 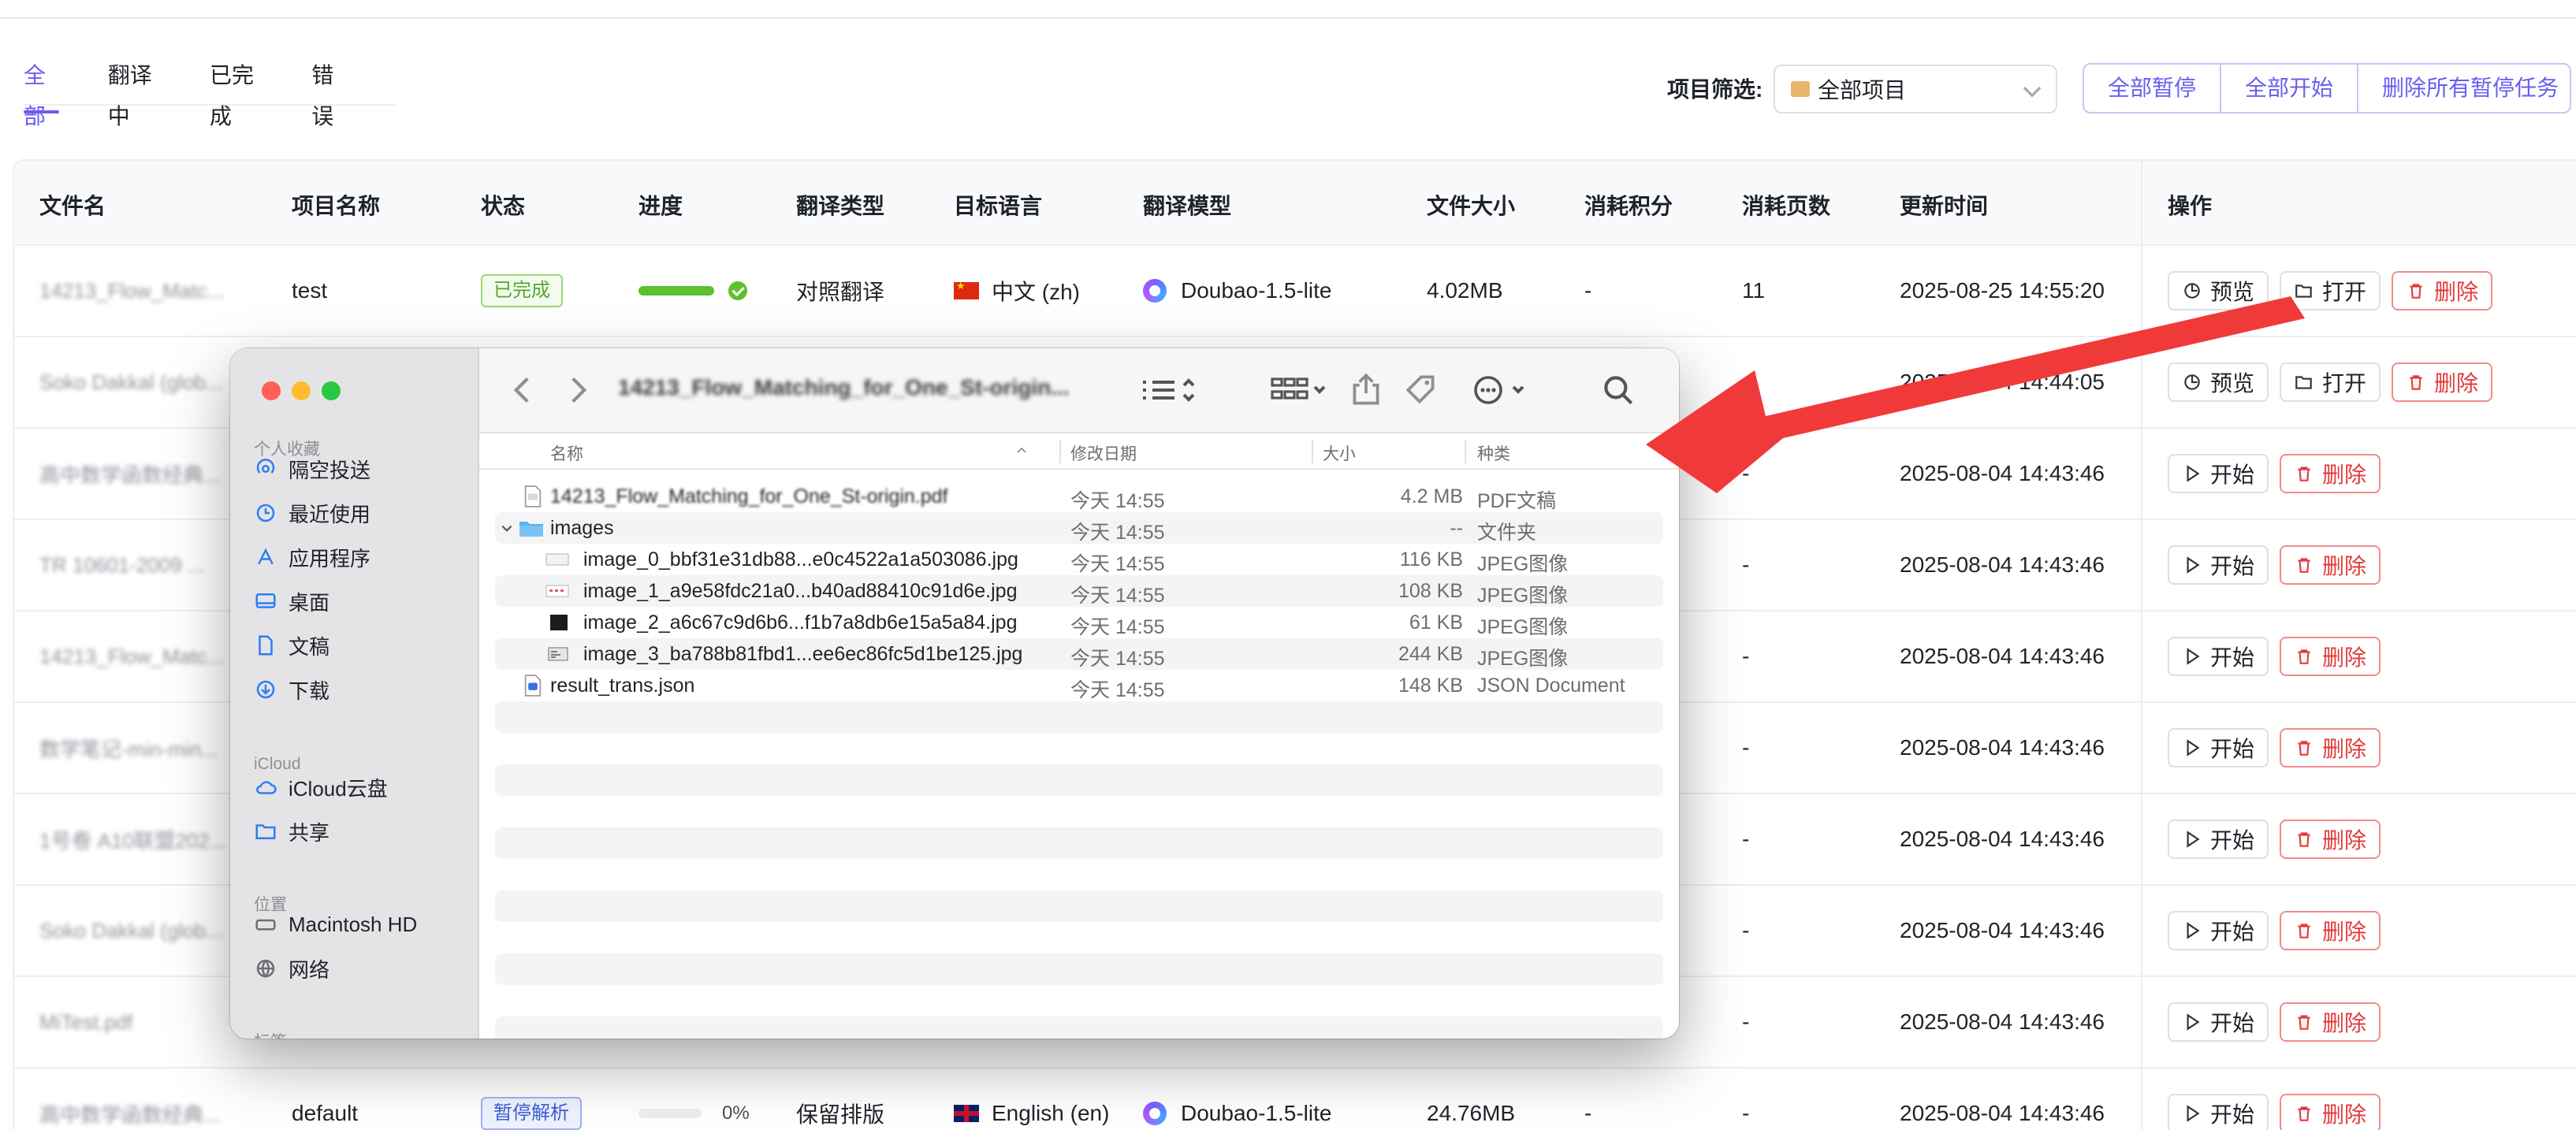 I want to click on group-icon, so click(x=1299, y=390).